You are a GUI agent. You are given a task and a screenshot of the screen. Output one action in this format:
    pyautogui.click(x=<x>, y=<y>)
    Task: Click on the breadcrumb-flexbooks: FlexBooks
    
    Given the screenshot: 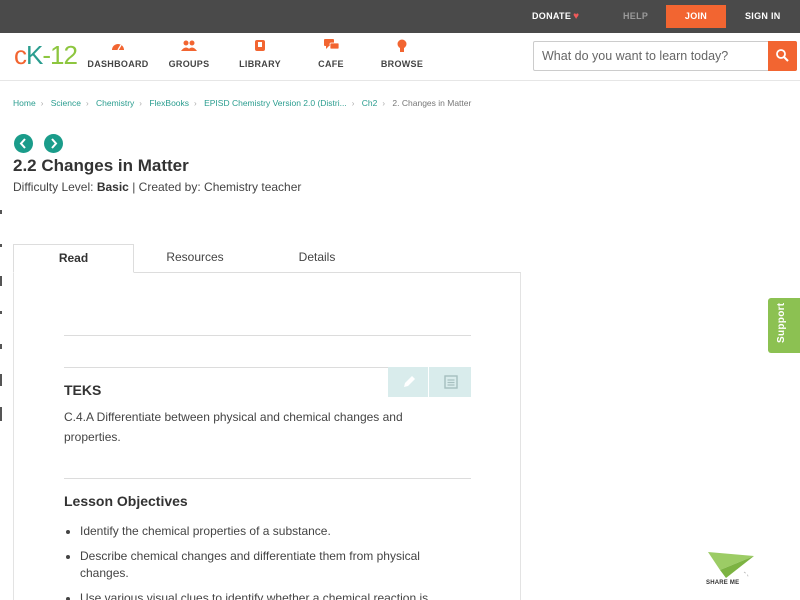 What is the action you would take?
    pyautogui.click(x=169, y=103)
    